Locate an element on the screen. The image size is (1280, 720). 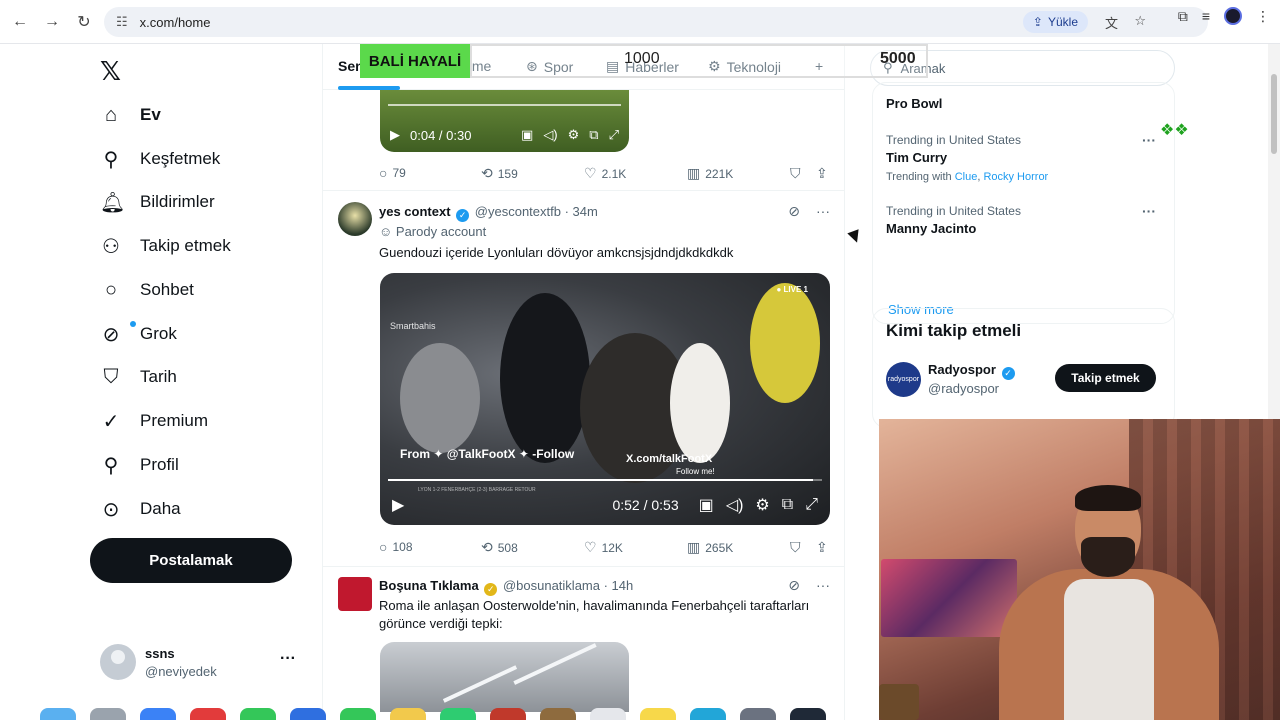
x-logo-icon: 𝕏 is located at coordinates (110, 71).